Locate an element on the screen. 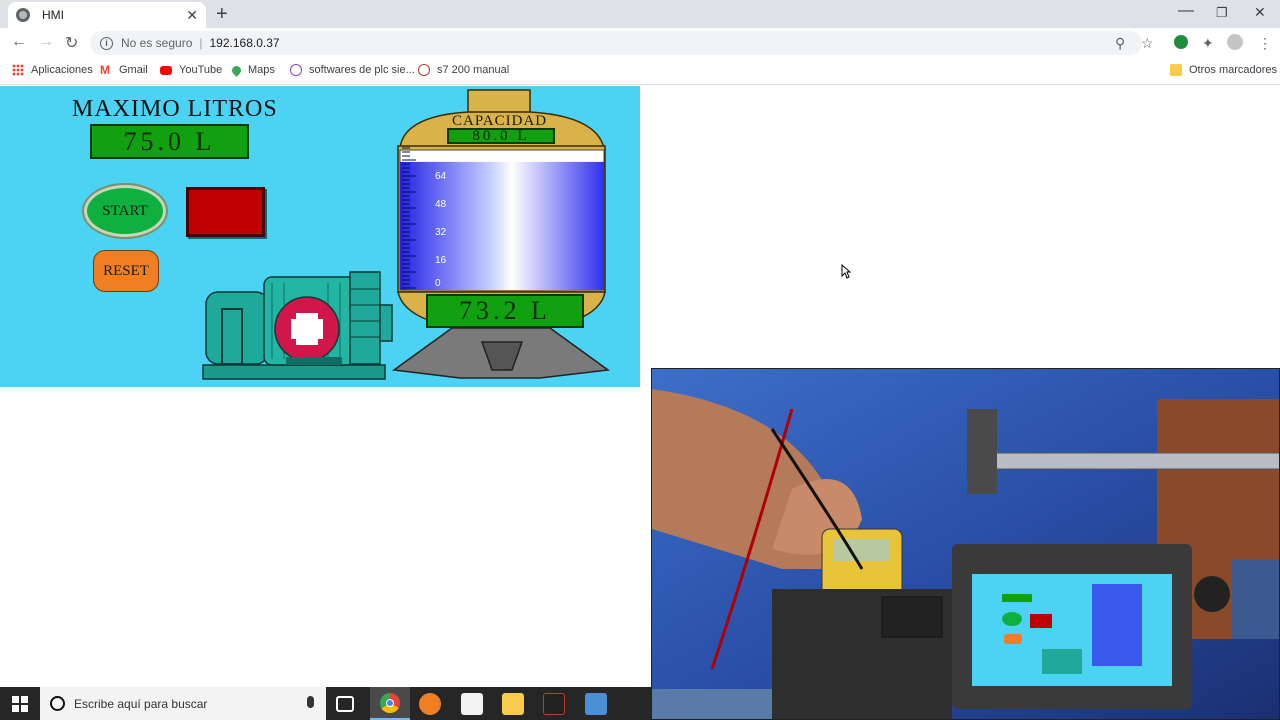 The height and width of the screenshot is (720, 1280). bookmark-youtube: YouTube is located at coordinates (191, 70).